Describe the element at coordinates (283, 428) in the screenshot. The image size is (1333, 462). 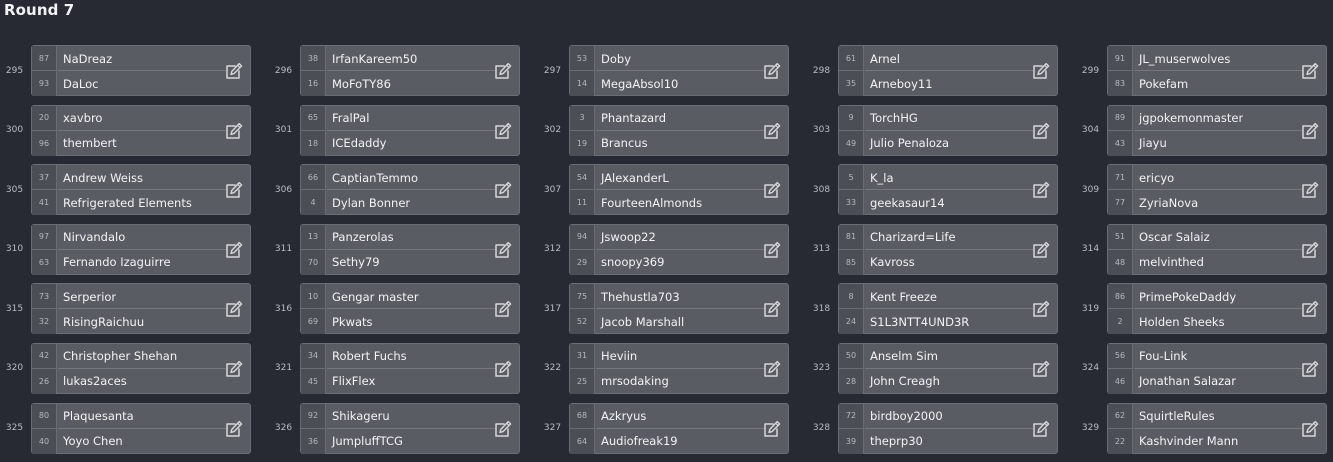
I see `match-number: 326` at that location.